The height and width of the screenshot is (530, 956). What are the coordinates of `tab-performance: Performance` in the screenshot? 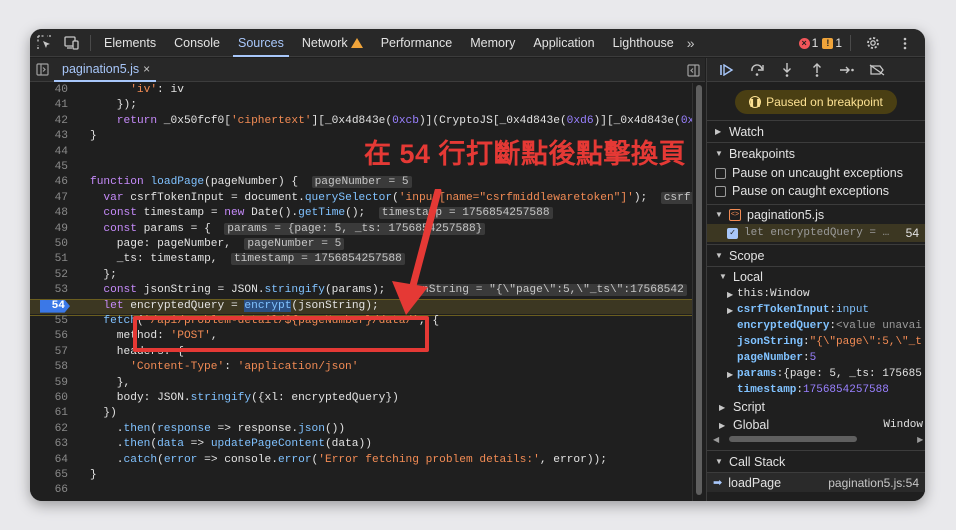 It's located at (417, 43).